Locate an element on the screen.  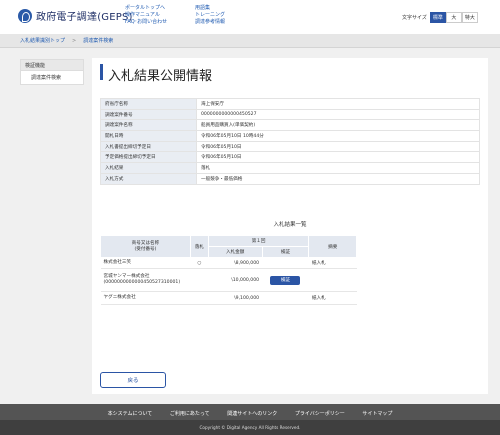
chevron-right-icon: > is located at coordinates (74, 40).